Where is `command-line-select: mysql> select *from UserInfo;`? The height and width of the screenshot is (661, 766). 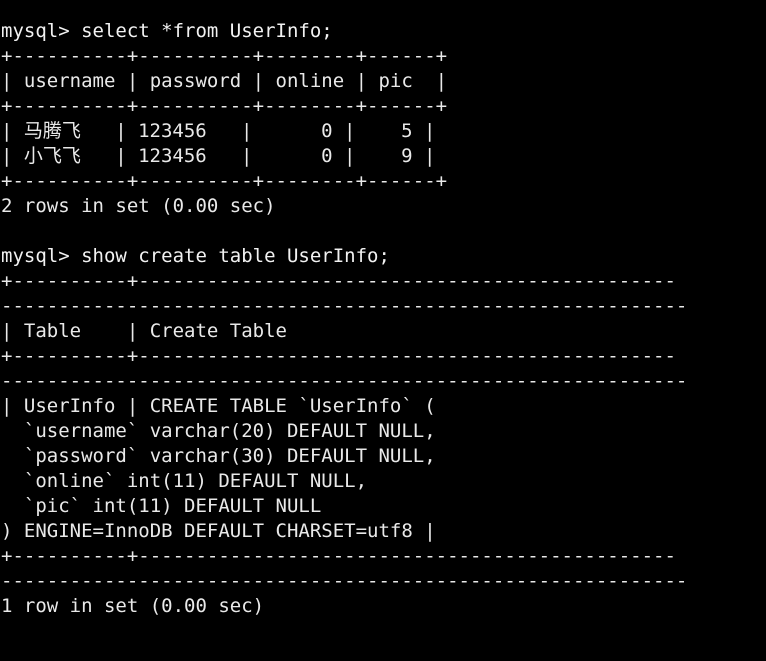
command-line-select: mysql> select *from UserInfo; is located at coordinates (167, 31).